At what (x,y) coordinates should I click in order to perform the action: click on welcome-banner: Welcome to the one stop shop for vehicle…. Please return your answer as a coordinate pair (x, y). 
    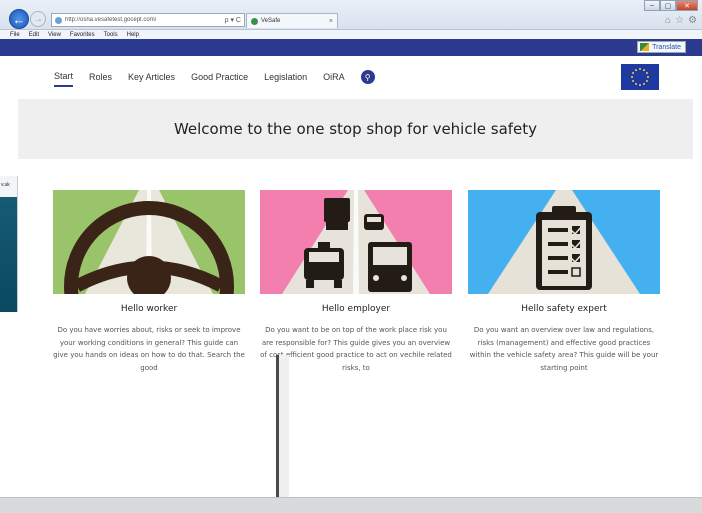
    Looking at the image, I should click on (355, 129).